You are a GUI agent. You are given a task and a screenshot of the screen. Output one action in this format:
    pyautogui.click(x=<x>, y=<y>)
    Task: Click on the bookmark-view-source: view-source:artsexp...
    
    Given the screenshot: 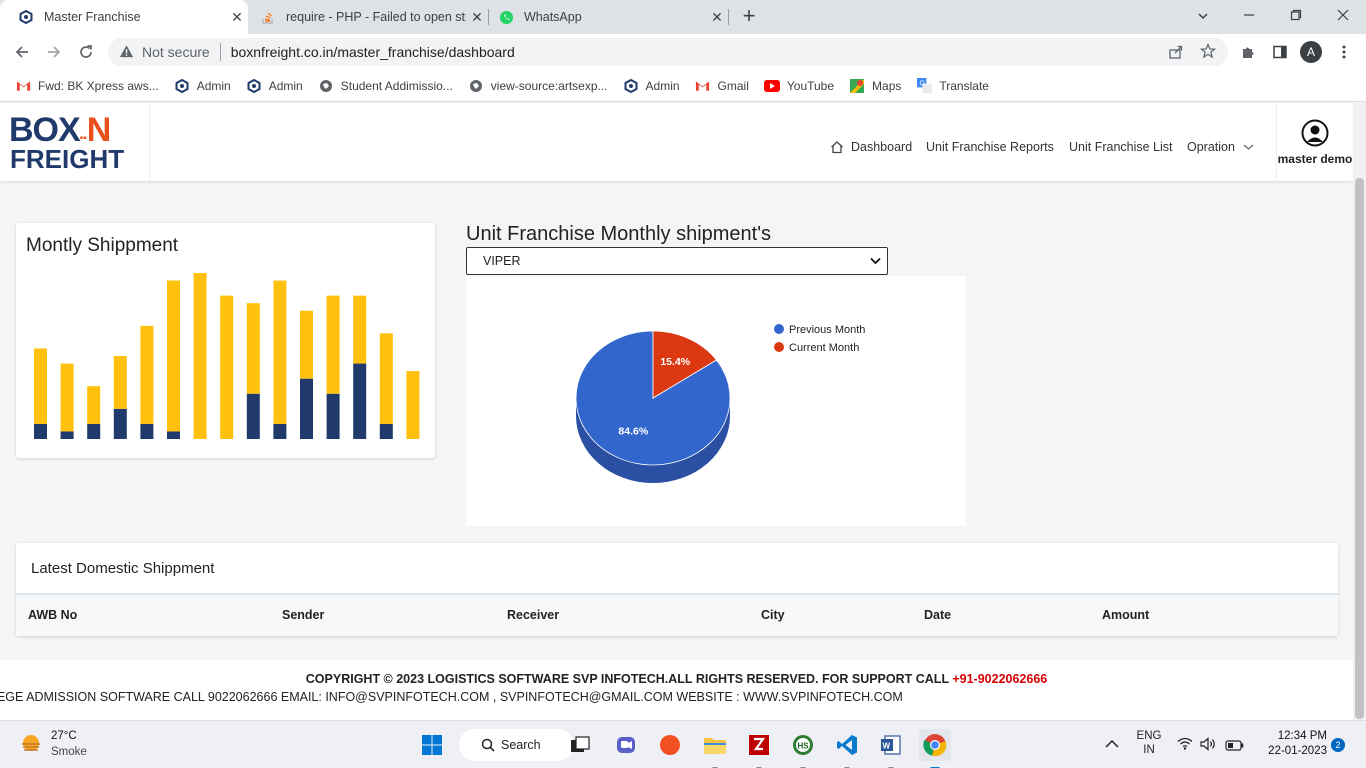 What is the action you would take?
    pyautogui.click(x=538, y=86)
    